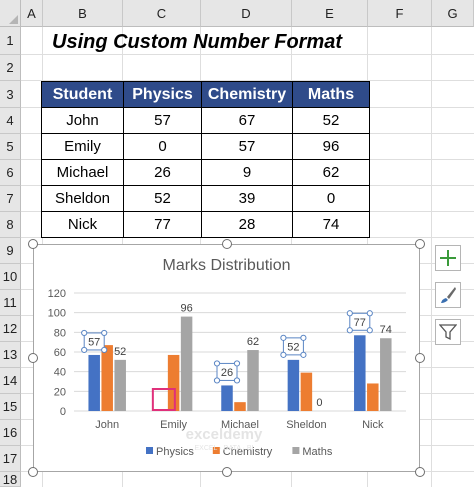  Describe the element at coordinates (247, 224) in the screenshot. I see `table-cell: 28` at that location.